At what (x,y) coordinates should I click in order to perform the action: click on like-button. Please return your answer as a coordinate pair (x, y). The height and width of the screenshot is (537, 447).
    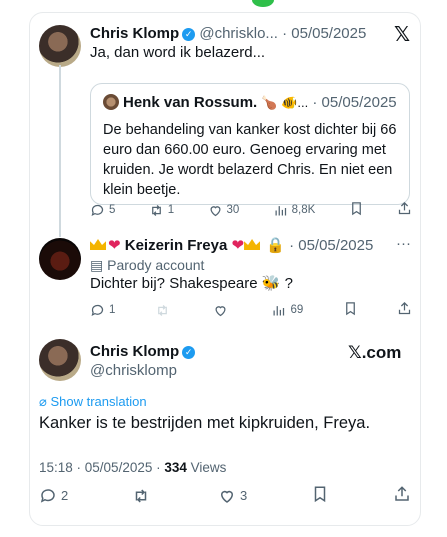
    Looking at the image, I should click on (222, 310).